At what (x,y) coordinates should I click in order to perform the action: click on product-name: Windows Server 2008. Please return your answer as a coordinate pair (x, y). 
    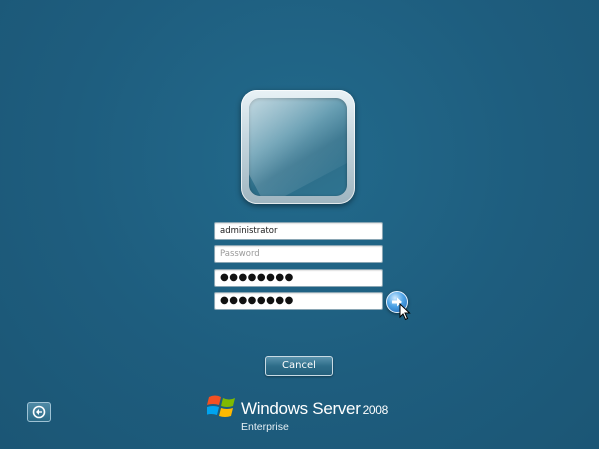
    Looking at the image, I should click on (314, 409).